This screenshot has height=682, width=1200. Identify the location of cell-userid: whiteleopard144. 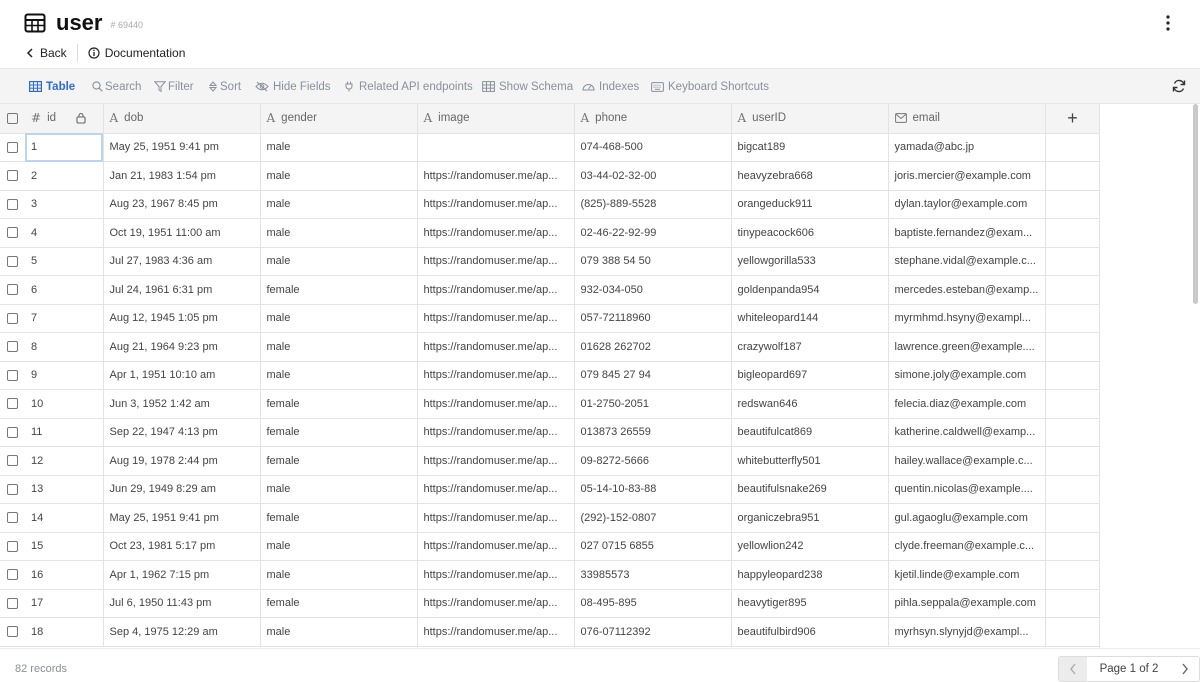
(810, 318).